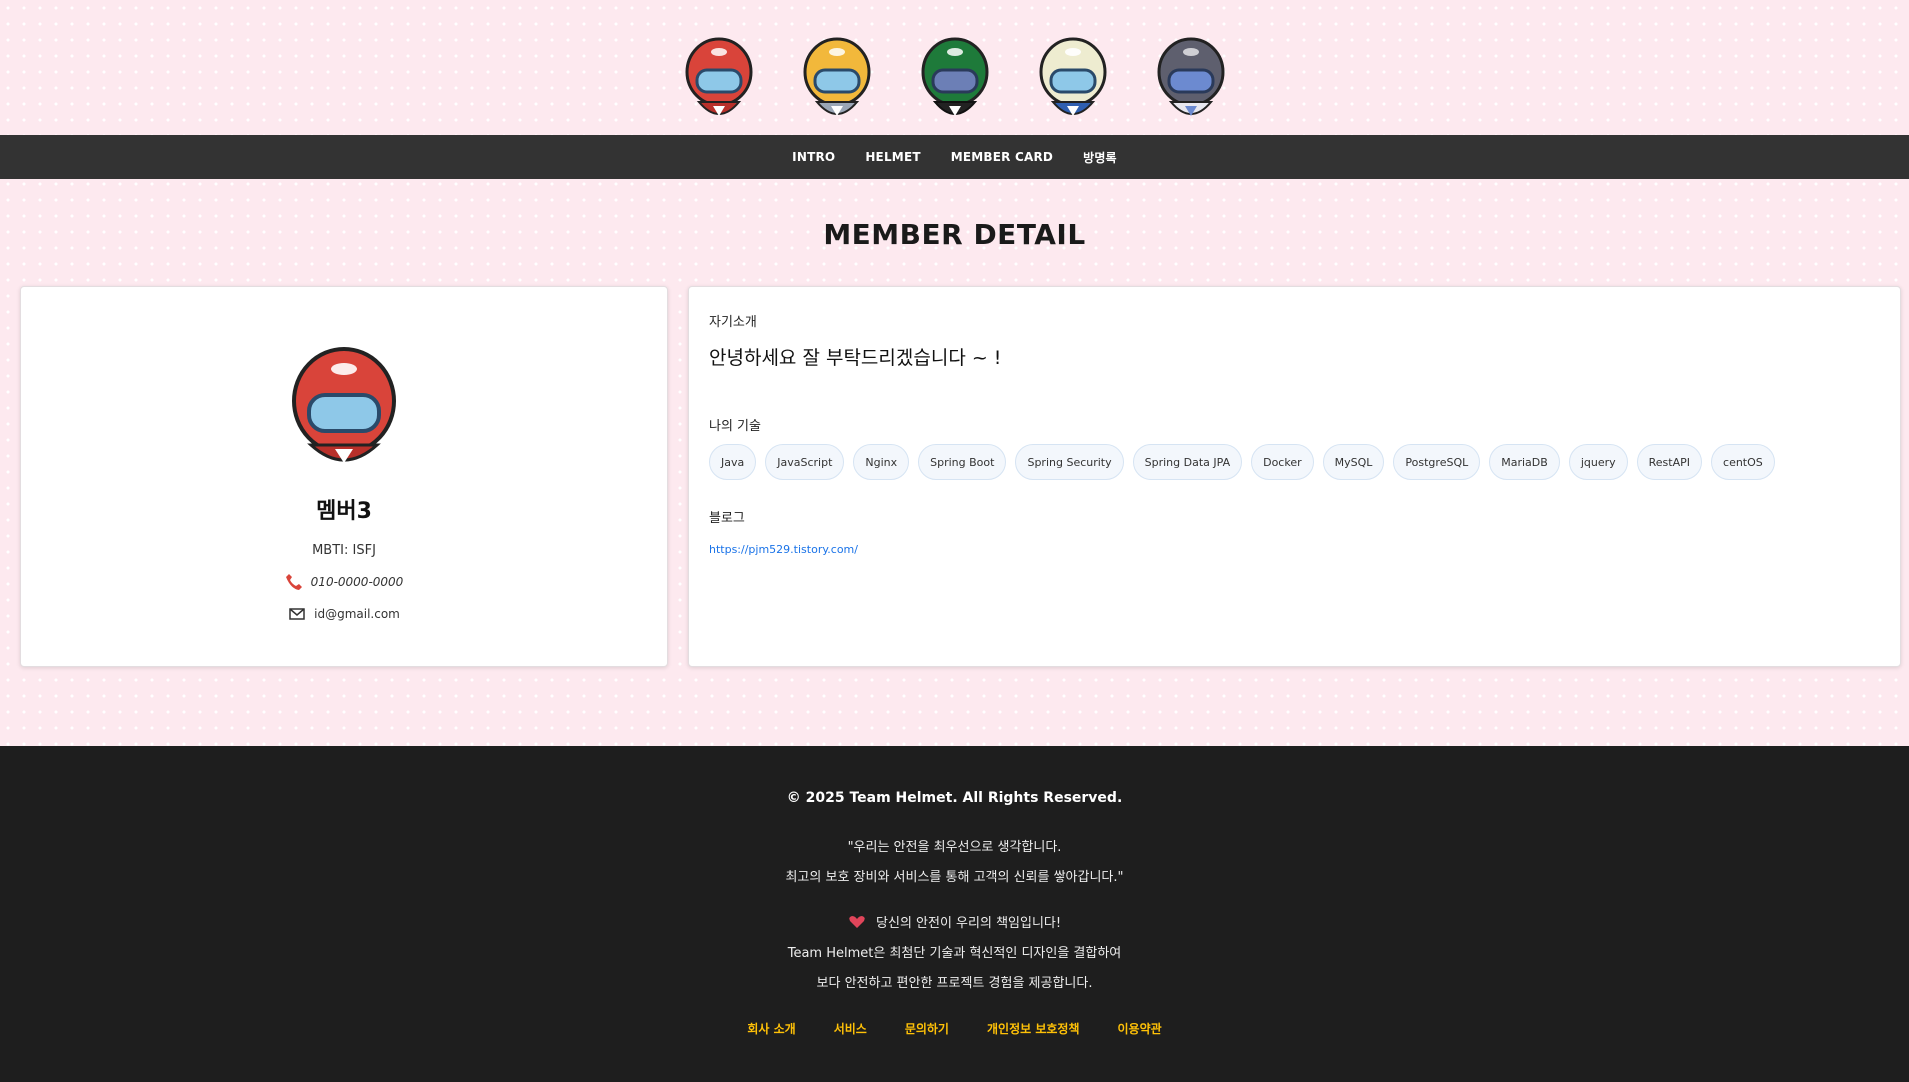  Describe the element at coordinates (954, 798) in the screenshot. I see `footer-copyright: © 2025 Team Helmet. All Rights Reserved.` at that location.